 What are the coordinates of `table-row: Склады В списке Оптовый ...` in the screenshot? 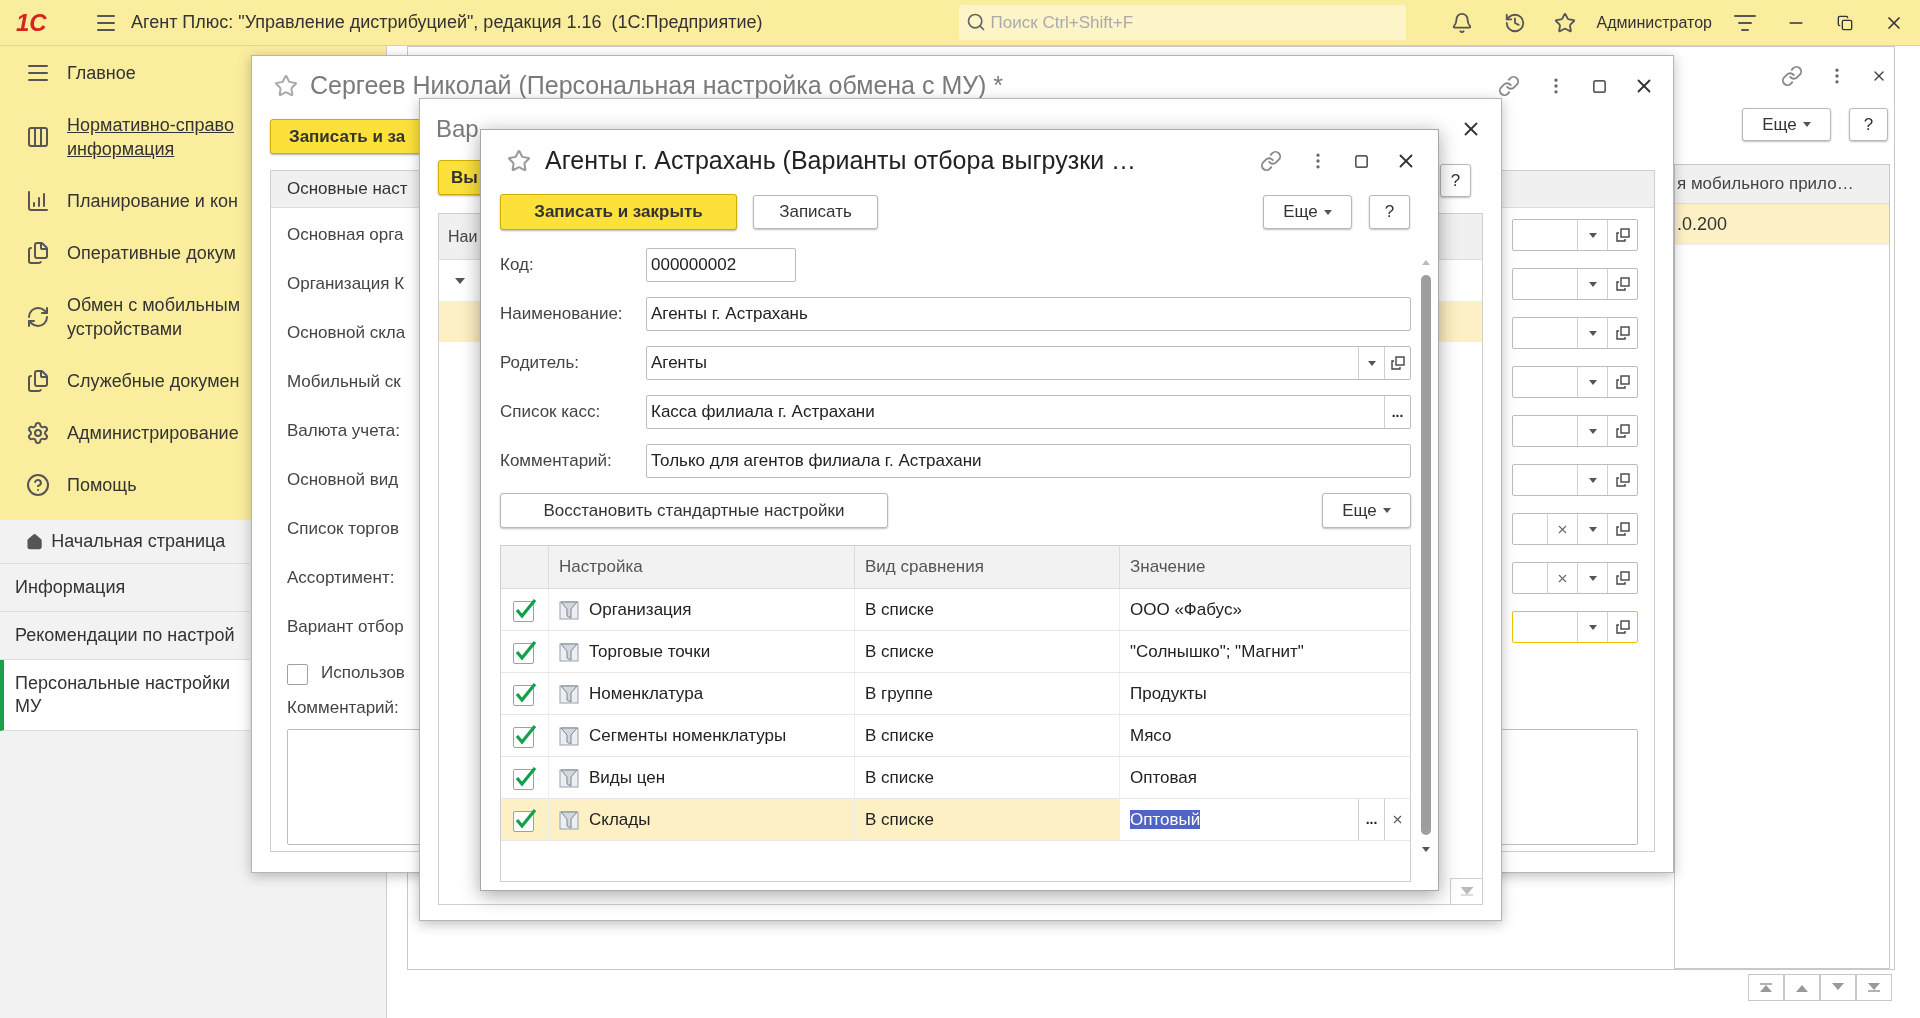 It's located at (955, 820).